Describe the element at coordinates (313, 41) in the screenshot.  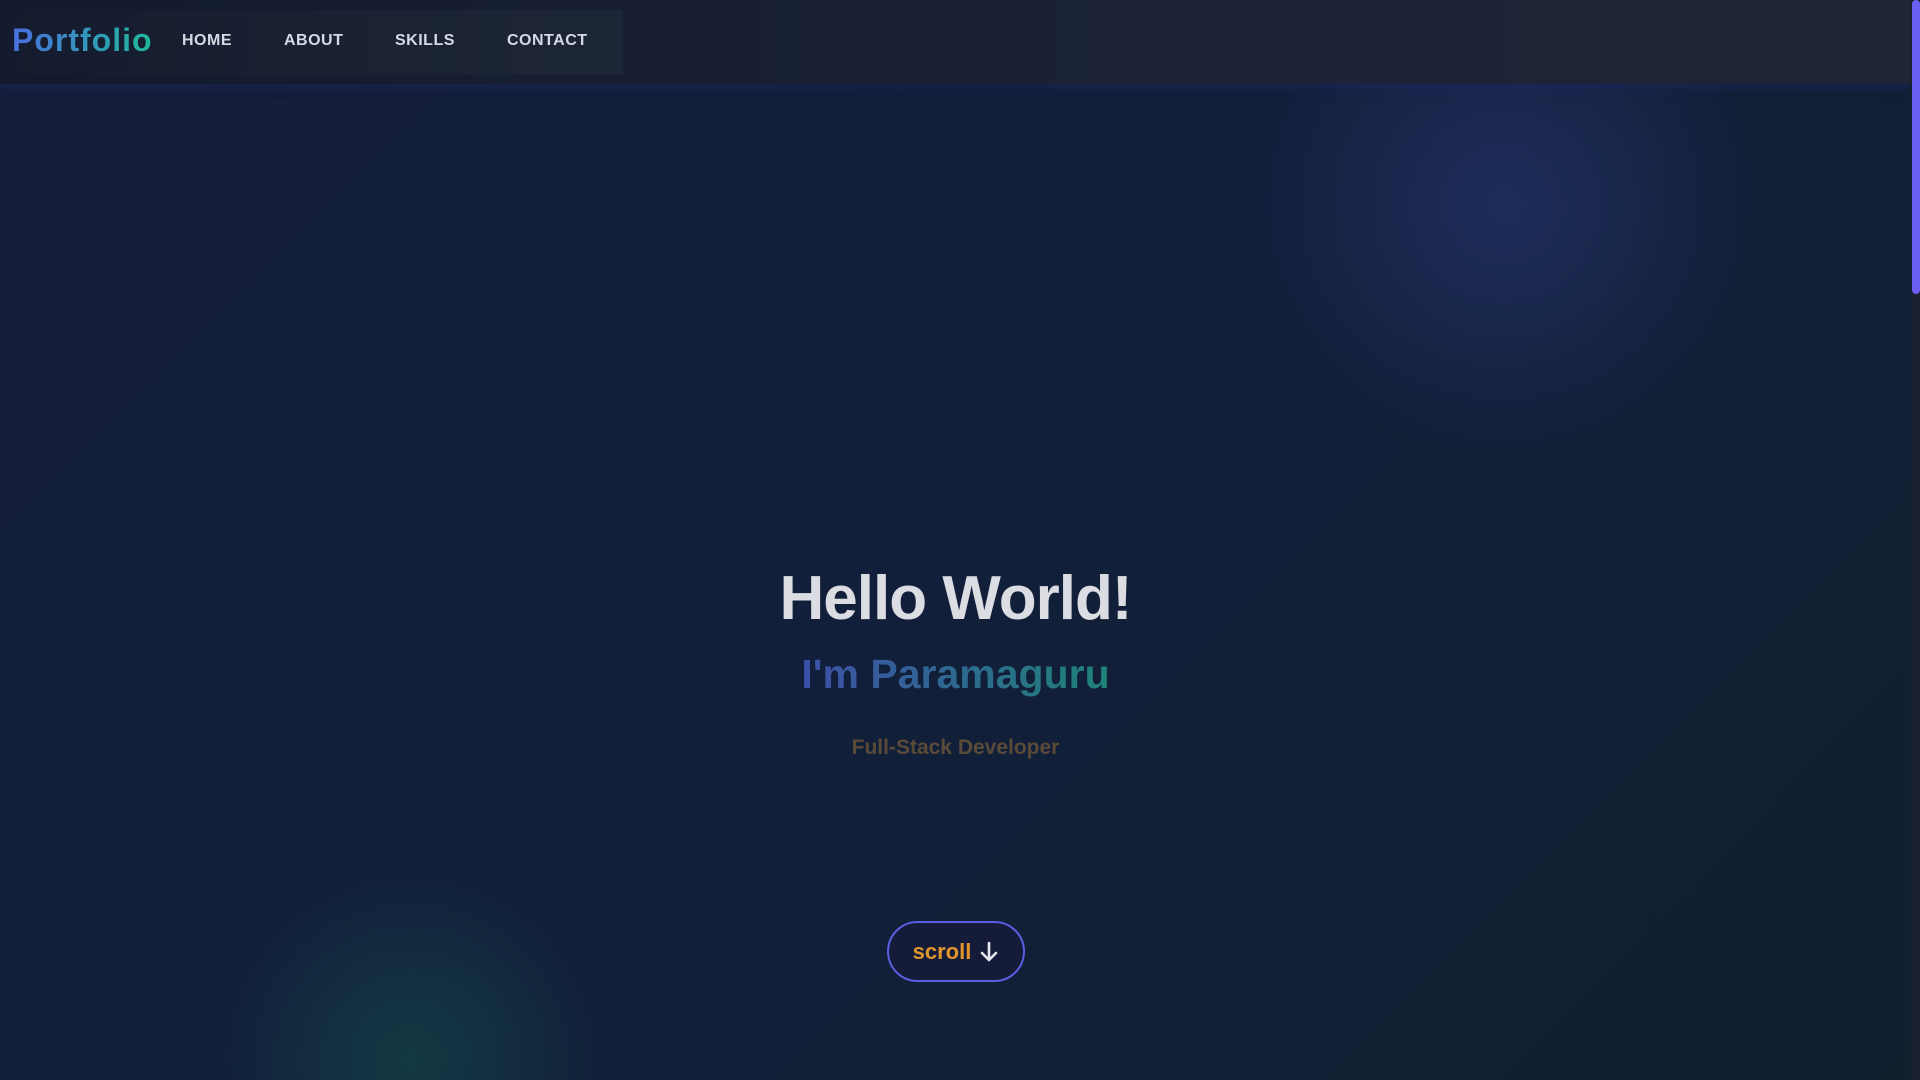
I see `nav-link-about: ABOUT` at that location.